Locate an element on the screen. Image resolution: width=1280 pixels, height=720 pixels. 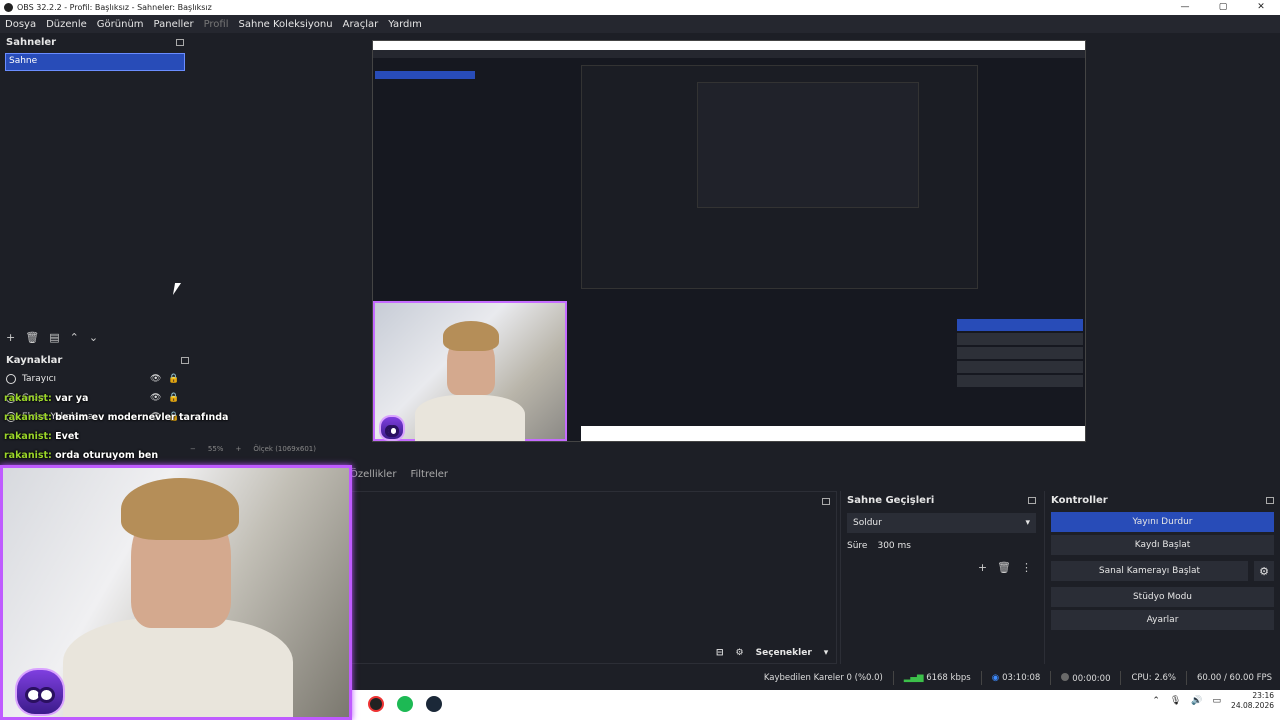
options-button: Seçenekler is located at coordinates (784, 653).